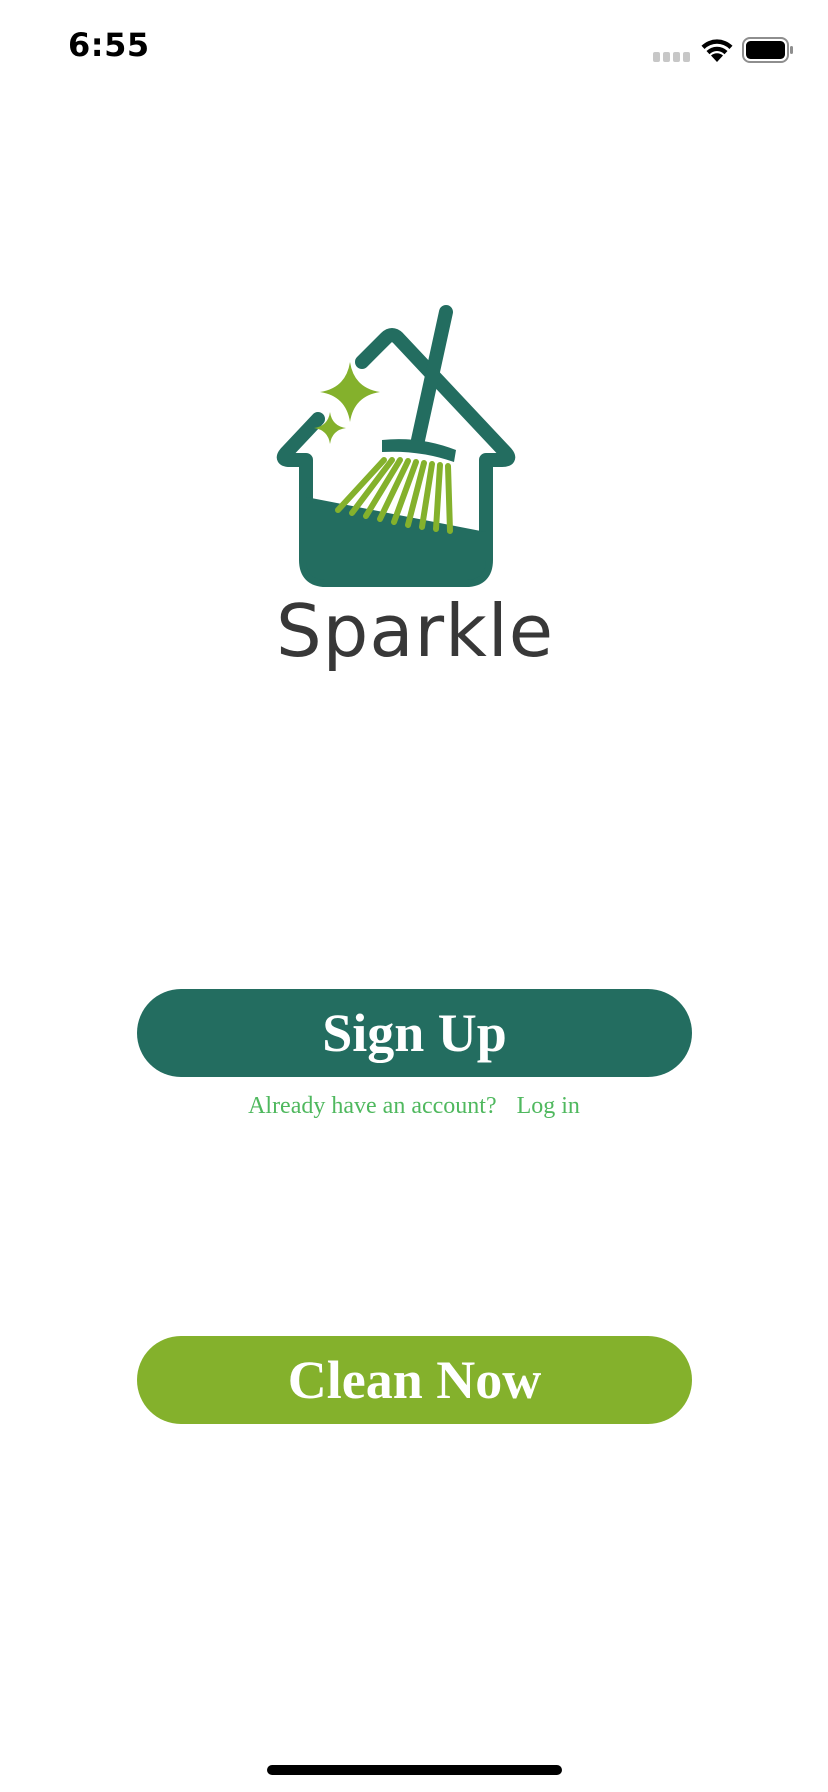 Image resolution: width=828 pixels, height=1792 pixels. I want to click on status-bar: 6:55, so click(414, 50).